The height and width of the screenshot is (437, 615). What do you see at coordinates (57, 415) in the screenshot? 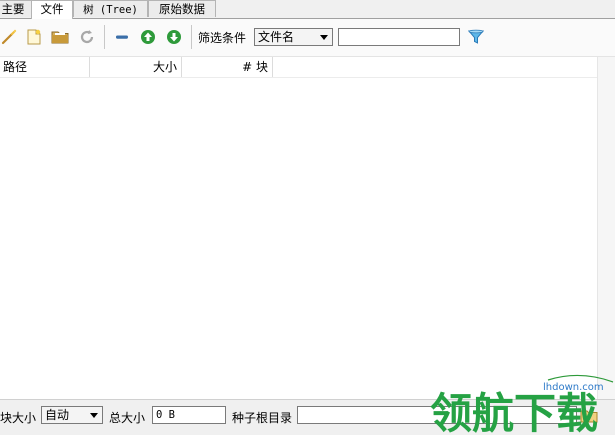
I see `piece-size-value: 自动` at bounding box center [57, 415].